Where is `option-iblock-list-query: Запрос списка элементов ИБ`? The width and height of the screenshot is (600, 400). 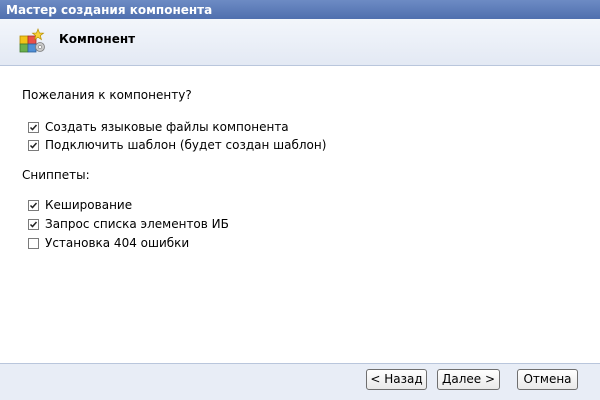 option-iblock-list-query: Запрос списка элементов ИБ is located at coordinates (128, 224).